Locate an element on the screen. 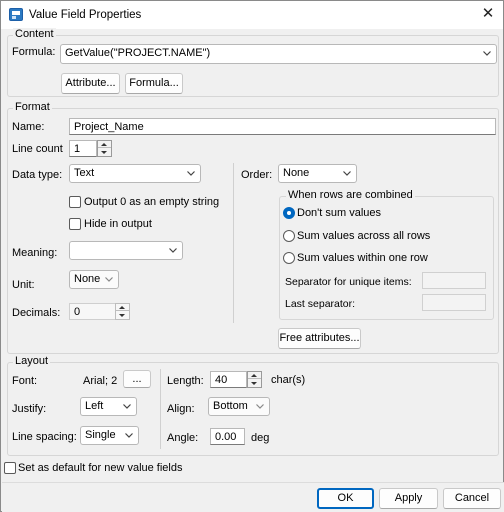 Image resolution: width=504 pixels, height=512 pixels. line-spacing-select: Single is located at coordinates (109, 435).